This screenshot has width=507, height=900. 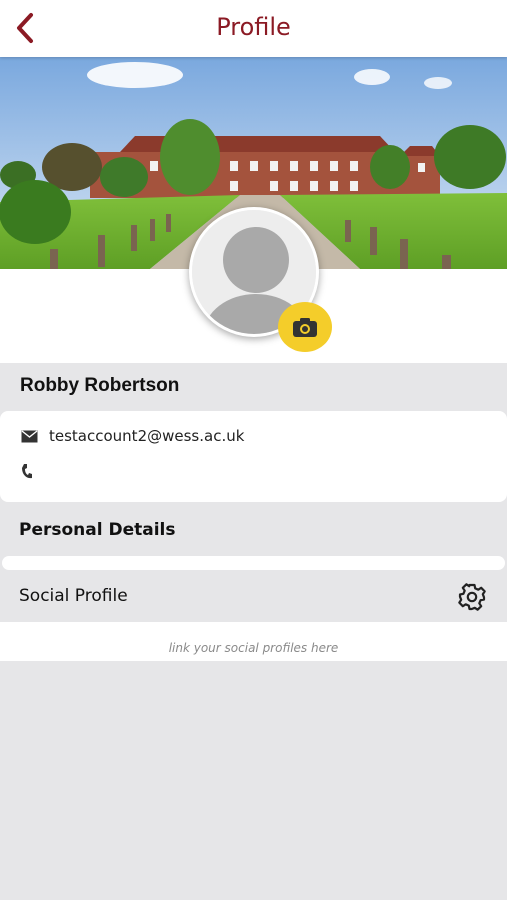 I want to click on camera-icon, so click(x=305, y=327).